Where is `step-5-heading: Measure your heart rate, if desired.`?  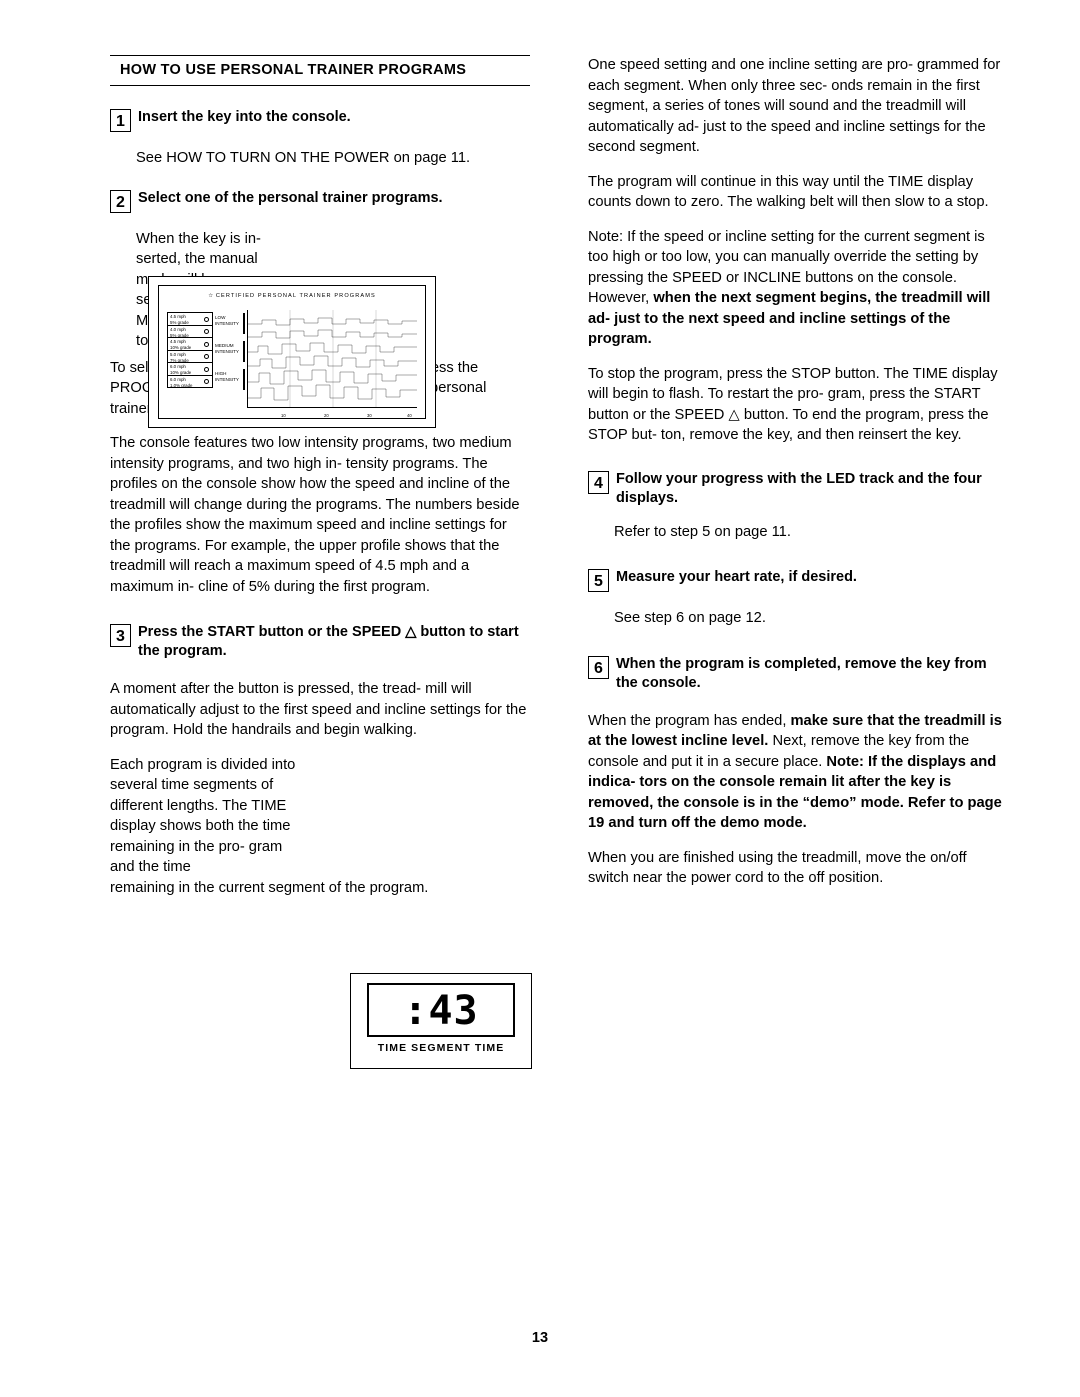 step-5-heading: Measure your heart rate, if desired. is located at coordinates (736, 577).